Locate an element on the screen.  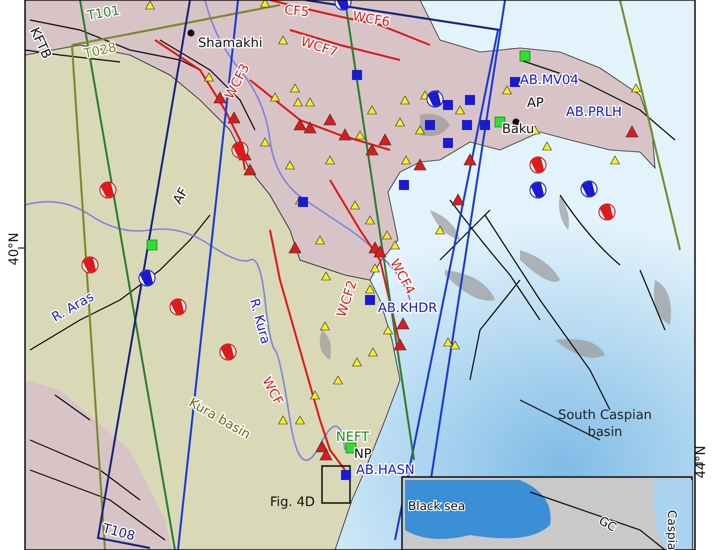
profile-label: T028 is located at coordinates (100, 51).